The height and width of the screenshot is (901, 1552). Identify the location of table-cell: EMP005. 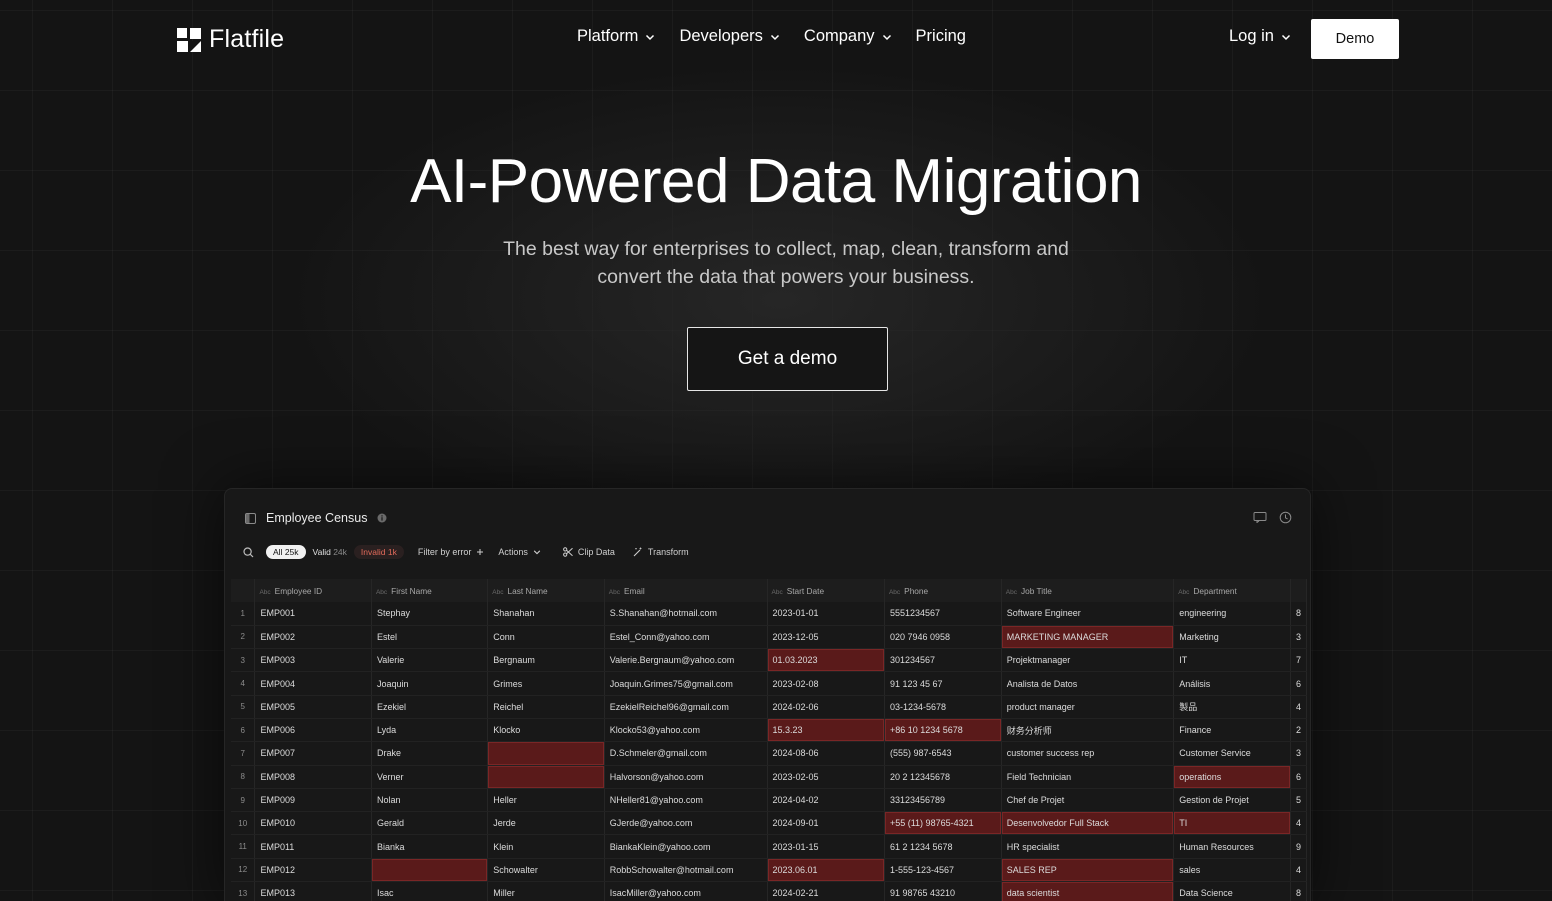
(313, 707).